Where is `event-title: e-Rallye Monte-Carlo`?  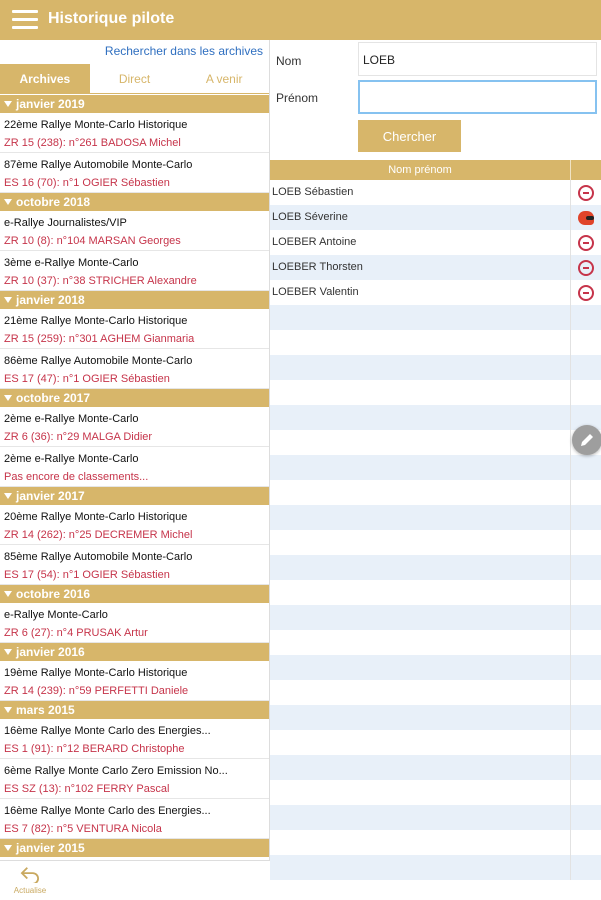
event-title: e-Rallye Monte-Carlo is located at coordinates (56, 615).